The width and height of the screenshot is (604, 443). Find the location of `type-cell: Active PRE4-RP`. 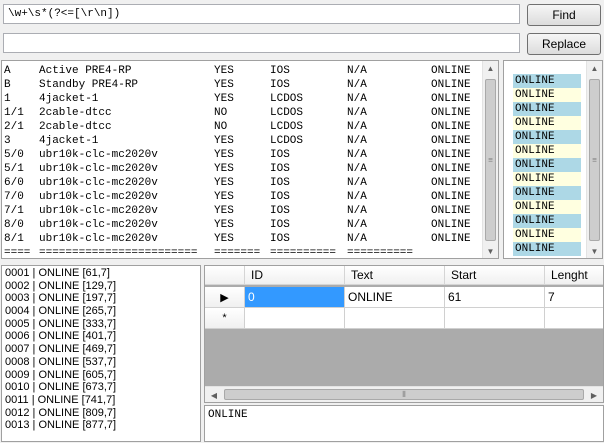

type-cell: Active PRE4-RP is located at coordinates (85, 71).